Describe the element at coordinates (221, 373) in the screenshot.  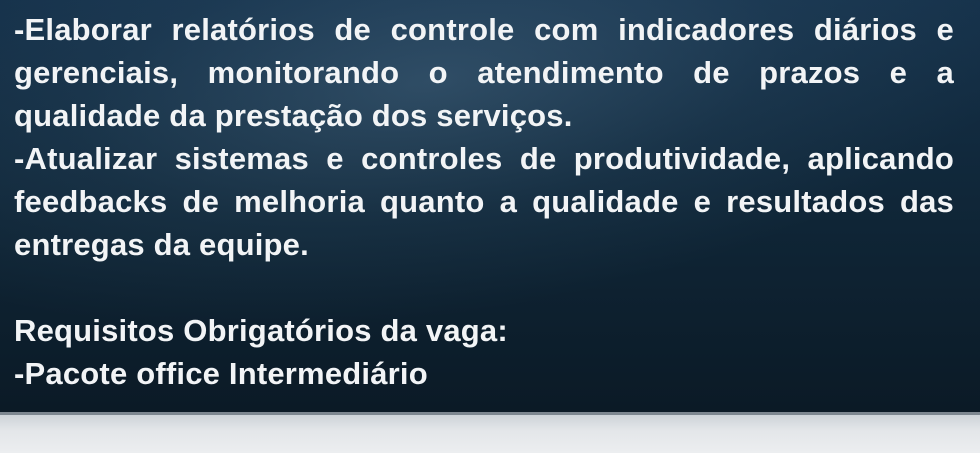
I see `requirement-item: -Pacote office Intermediário` at that location.